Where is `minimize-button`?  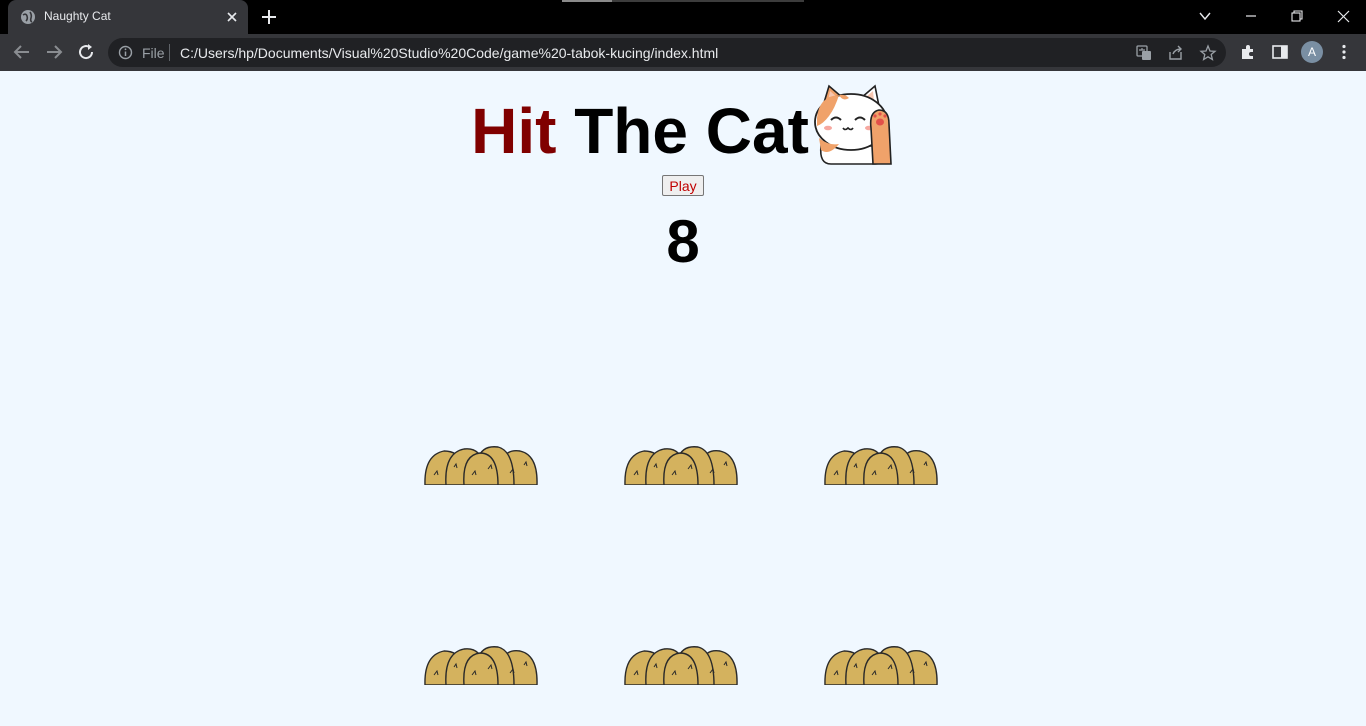 minimize-button is located at coordinates (1251, 16).